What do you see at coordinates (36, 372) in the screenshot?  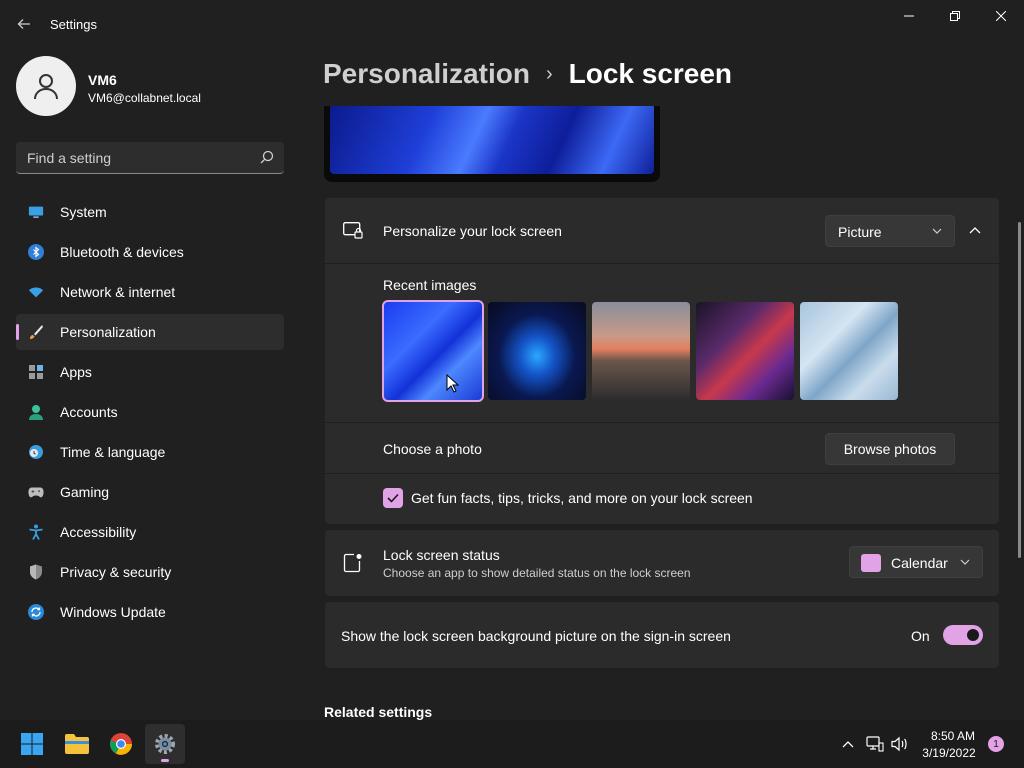 I see `apps-icon` at bounding box center [36, 372].